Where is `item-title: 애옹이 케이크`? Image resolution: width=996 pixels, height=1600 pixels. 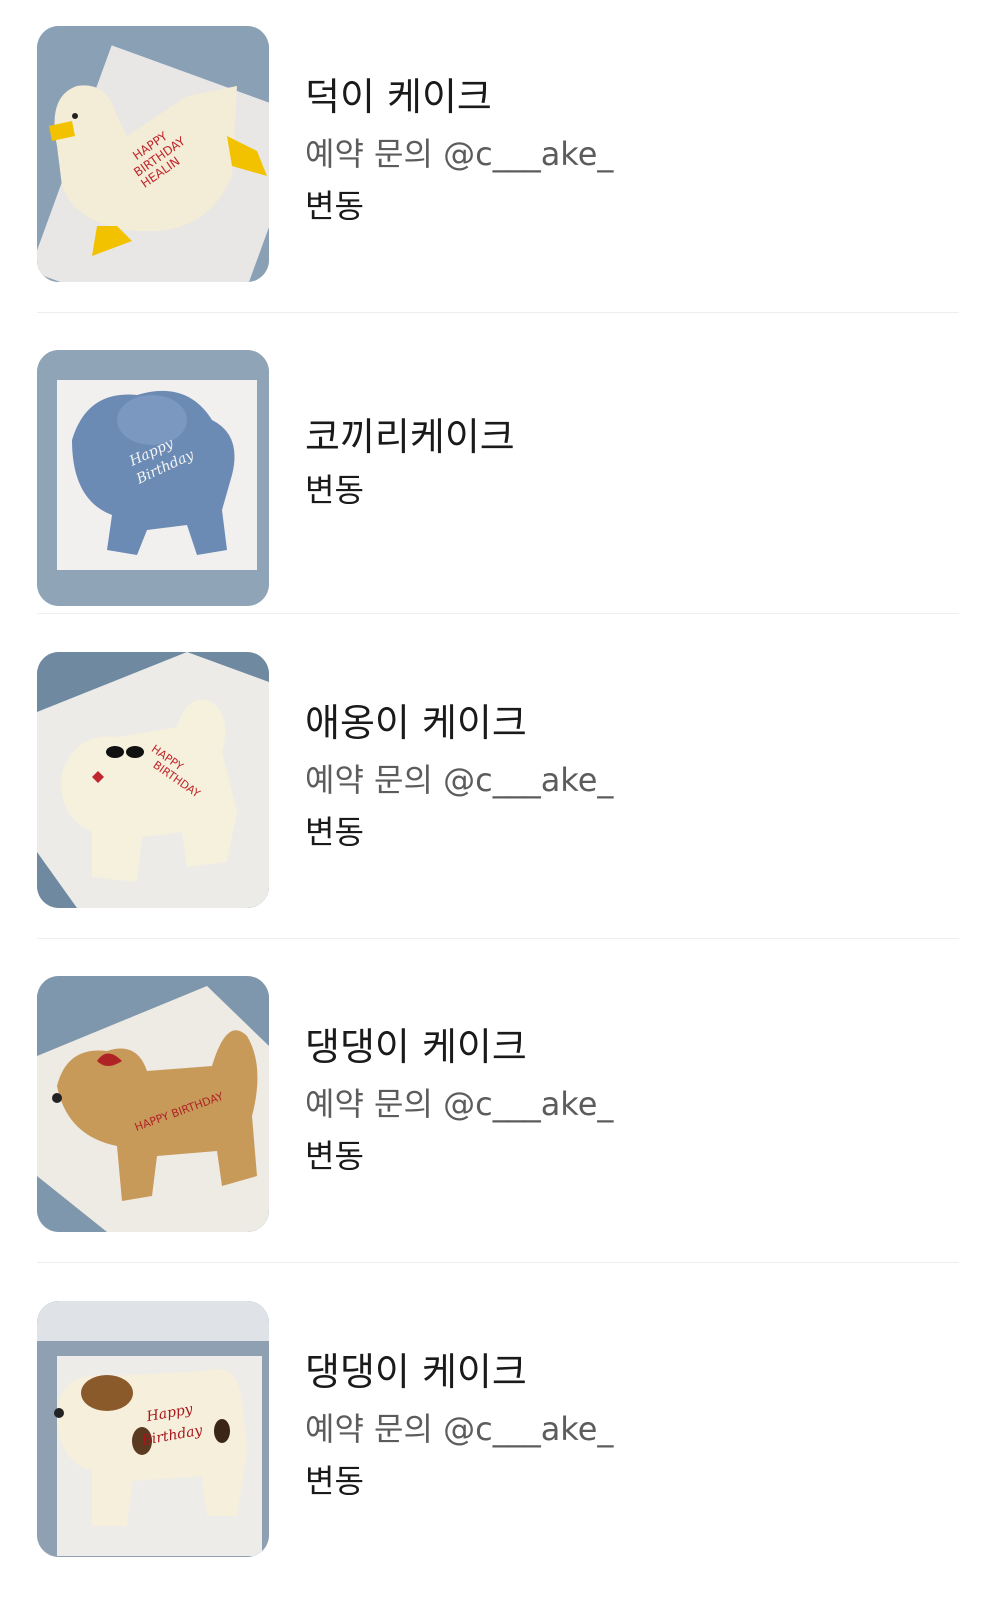 item-title: 애옹이 케이크 is located at coordinates (416, 723).